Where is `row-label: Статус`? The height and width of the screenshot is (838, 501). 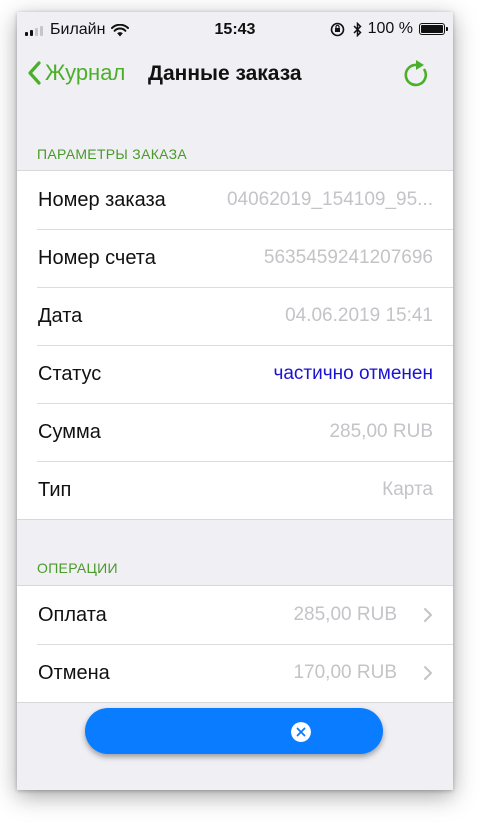
row-label: Статус is located at coordinates (70, 373).